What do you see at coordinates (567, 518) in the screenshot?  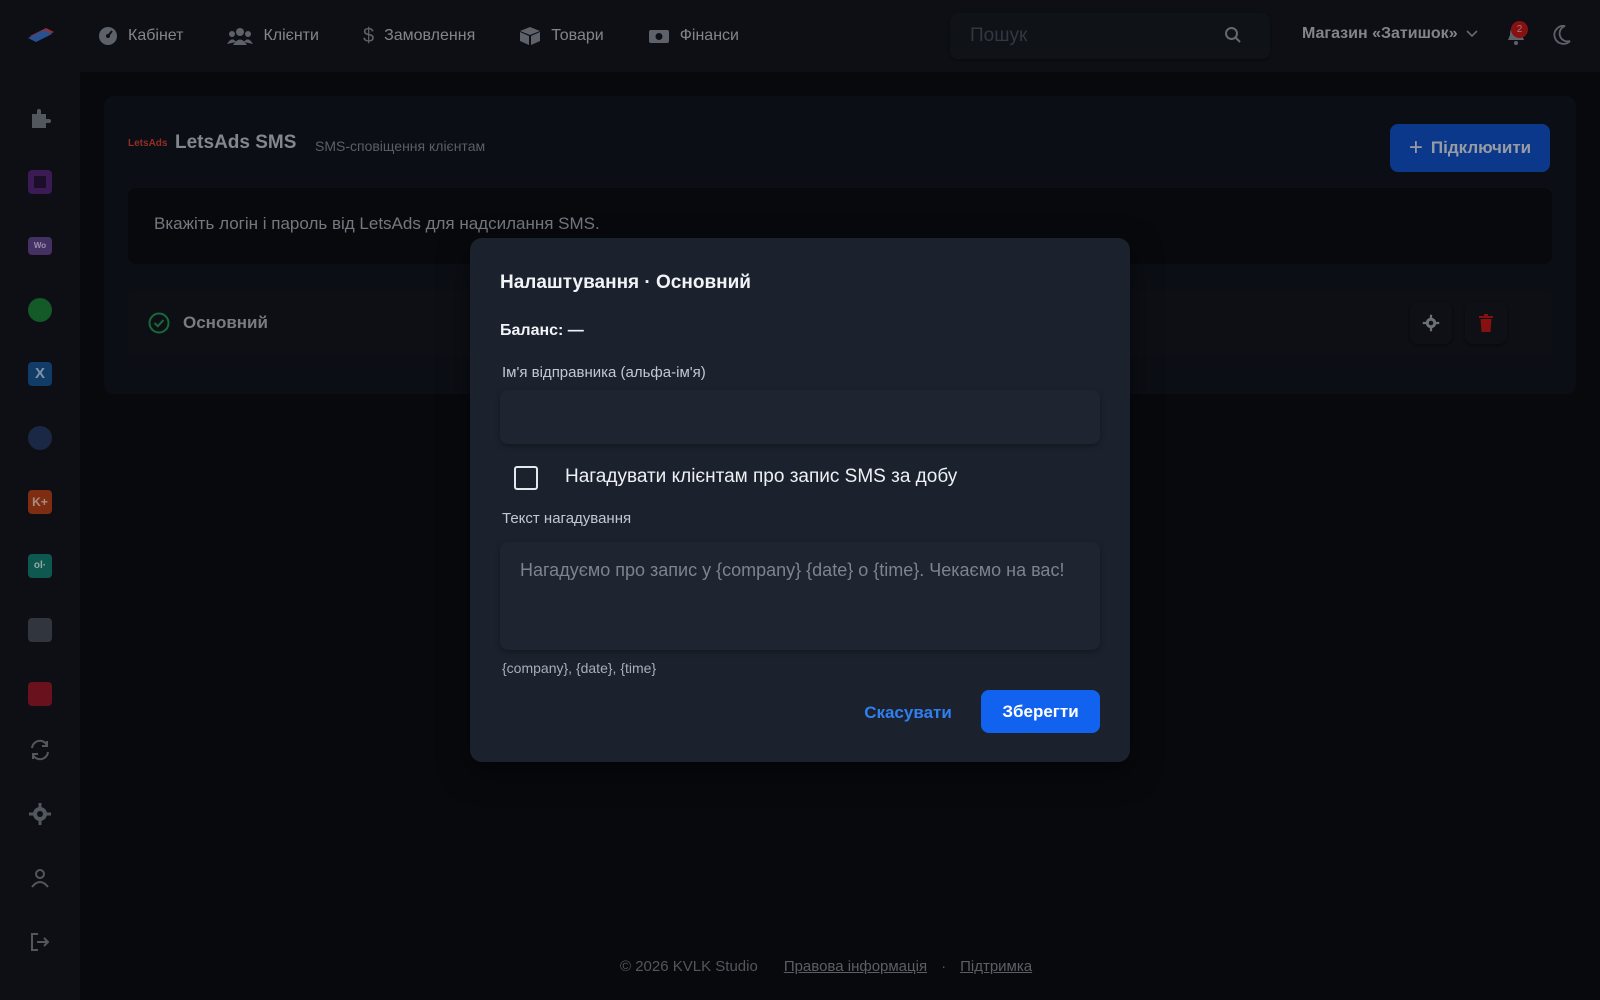 I see `reminder-text-label: Текст нагадування` at bounding box center [567, 518].